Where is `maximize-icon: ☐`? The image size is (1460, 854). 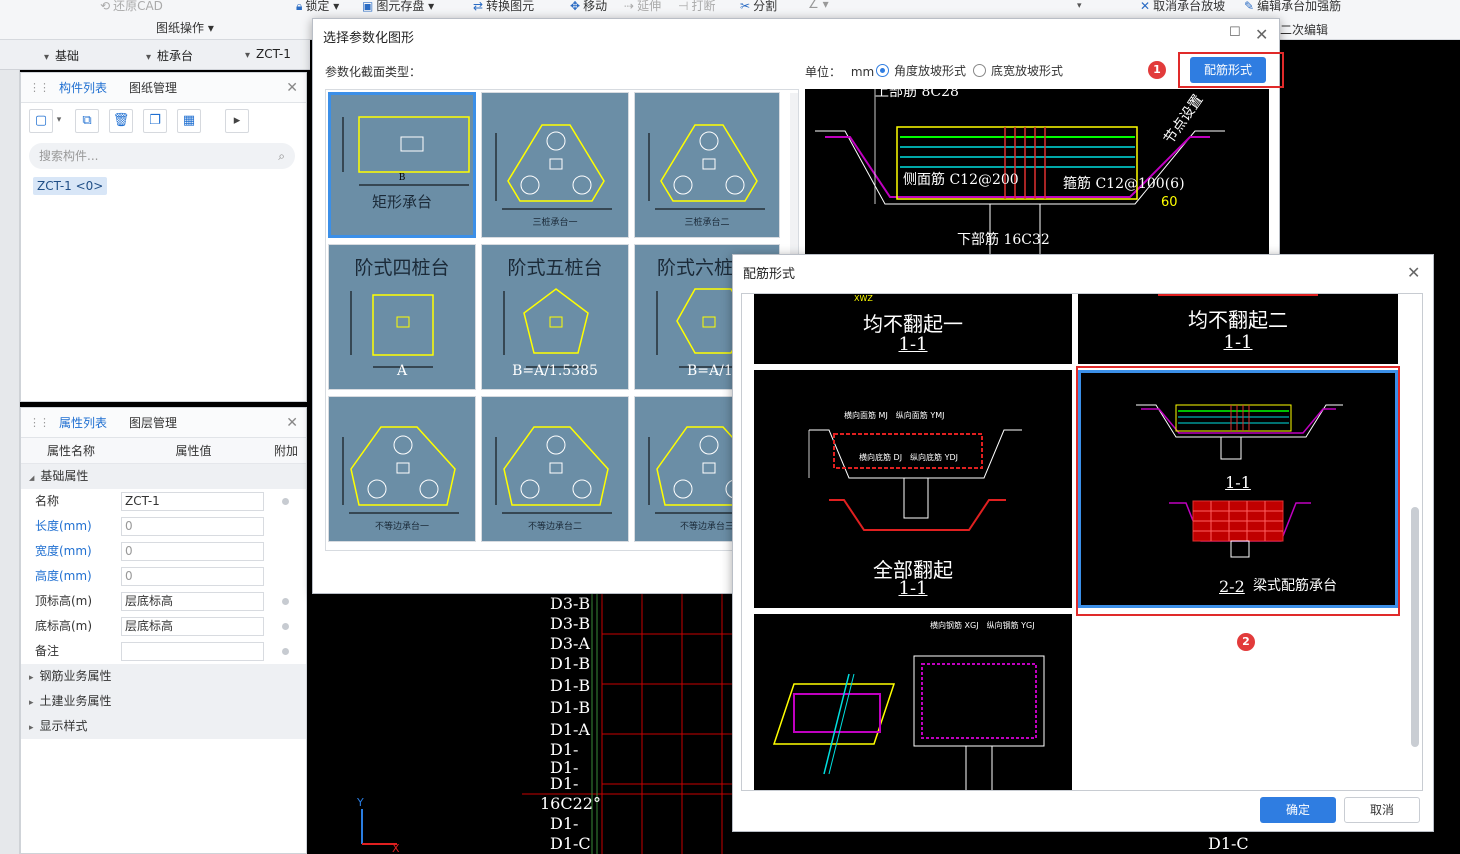 maximize-icon: ☐ is located at coordinates (1235, 32).